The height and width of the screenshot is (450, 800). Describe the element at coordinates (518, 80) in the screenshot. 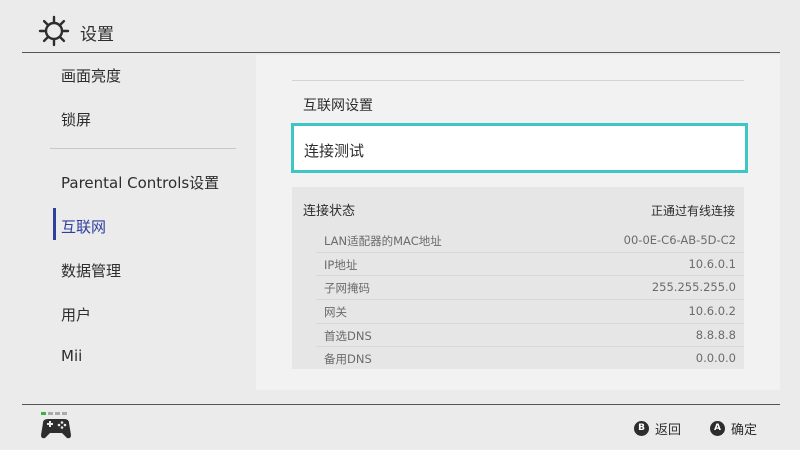

I see `content-divider` at that location.